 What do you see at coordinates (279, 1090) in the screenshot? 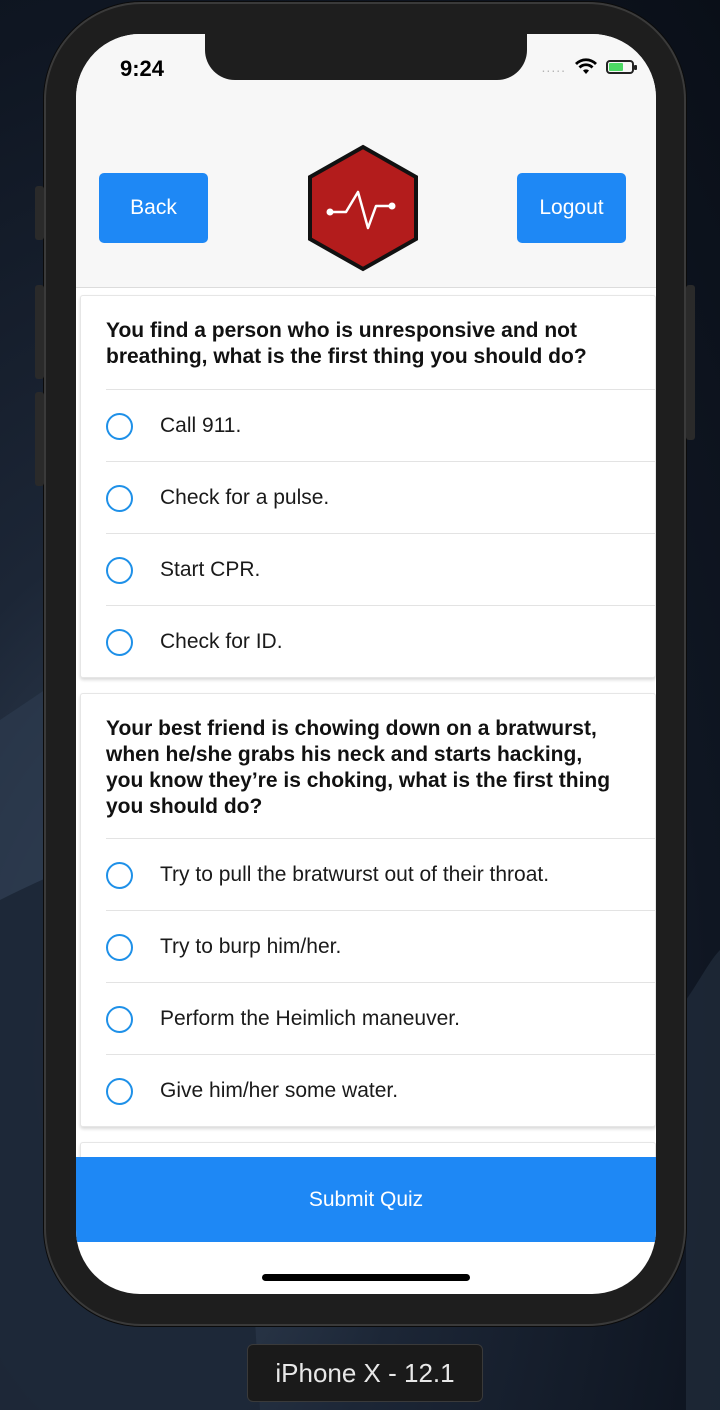
I see `answer-label: Give him/her some water.` at bounding box center [279, 1090].